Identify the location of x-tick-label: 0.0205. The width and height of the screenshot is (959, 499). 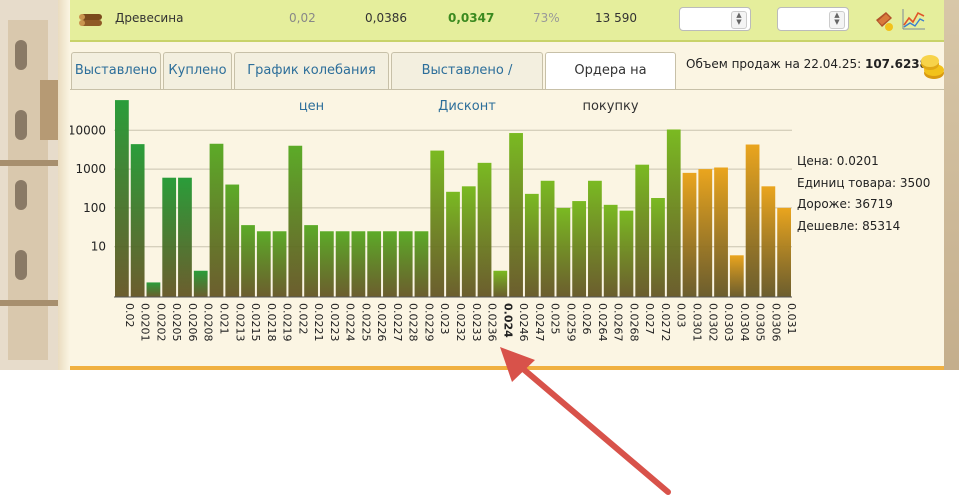
(176, 322).